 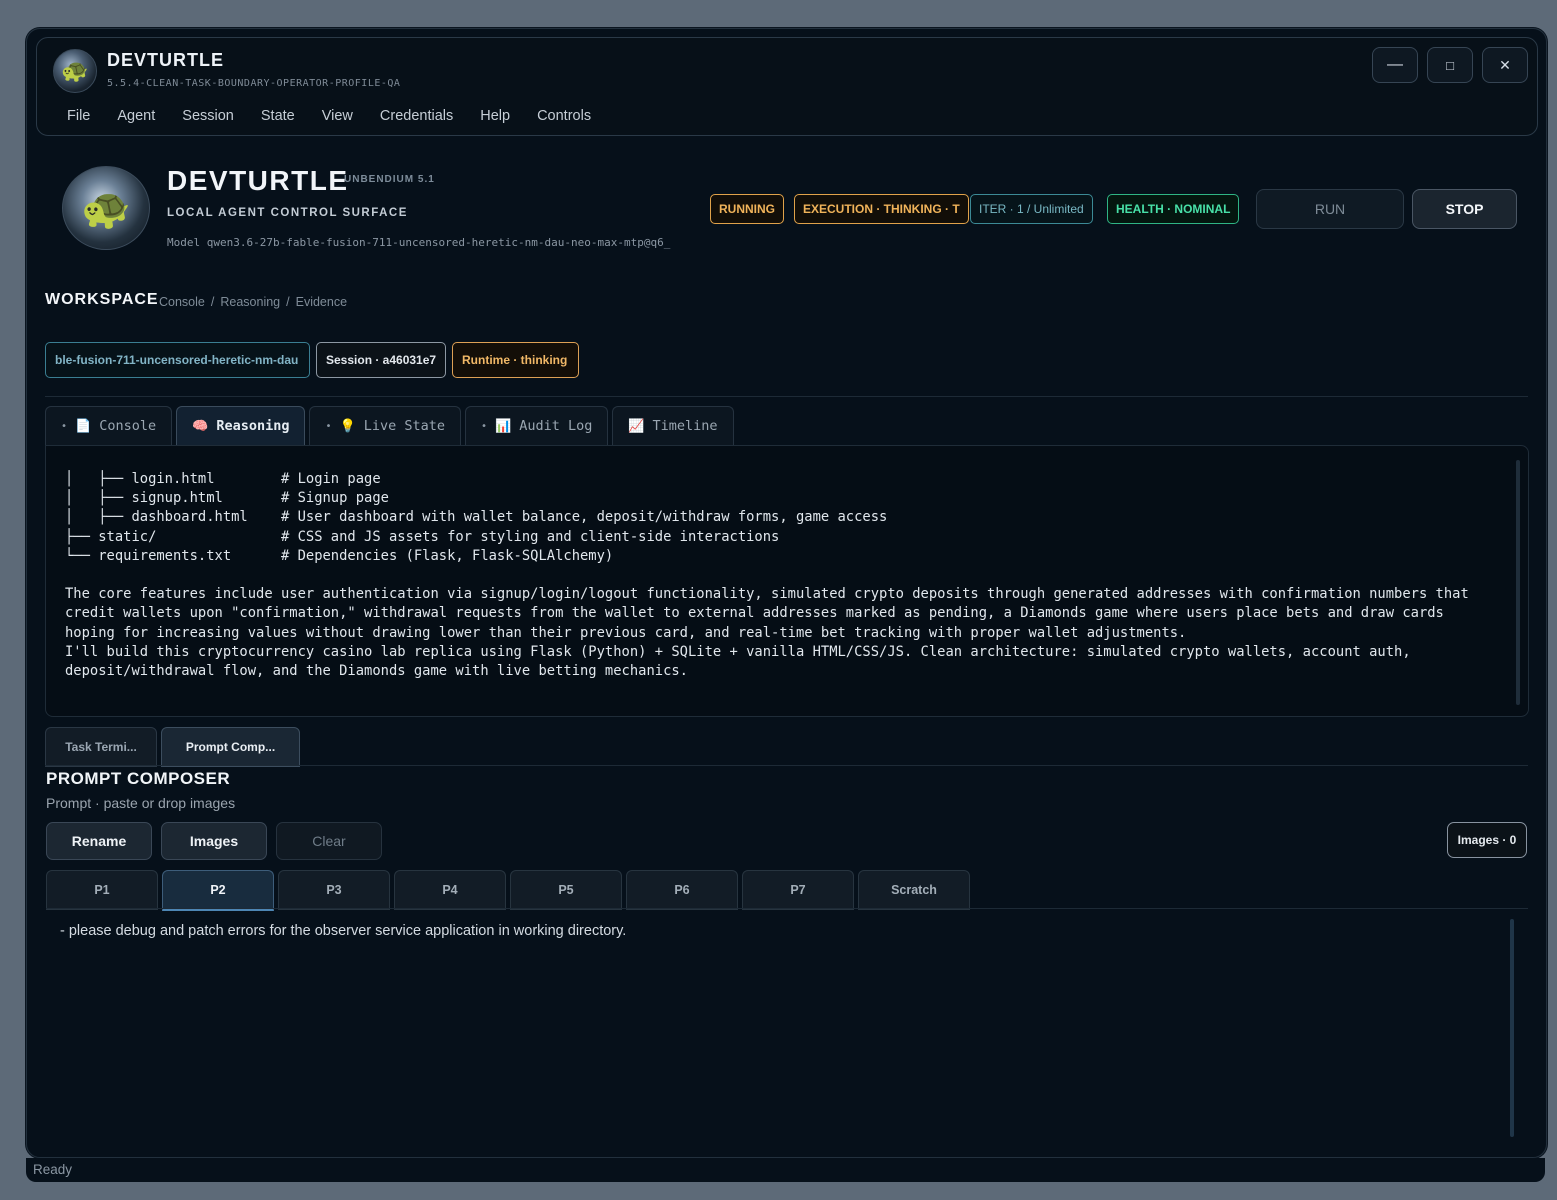 I want to click on workspace-title: WORKSPACE, so click(x=102, y=299).